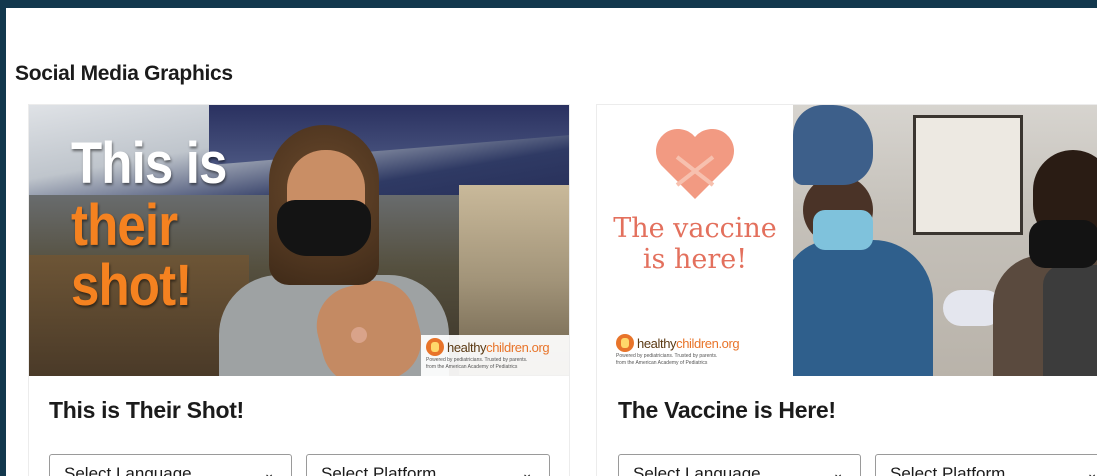  I want to click on background-window, so click(968, 175).